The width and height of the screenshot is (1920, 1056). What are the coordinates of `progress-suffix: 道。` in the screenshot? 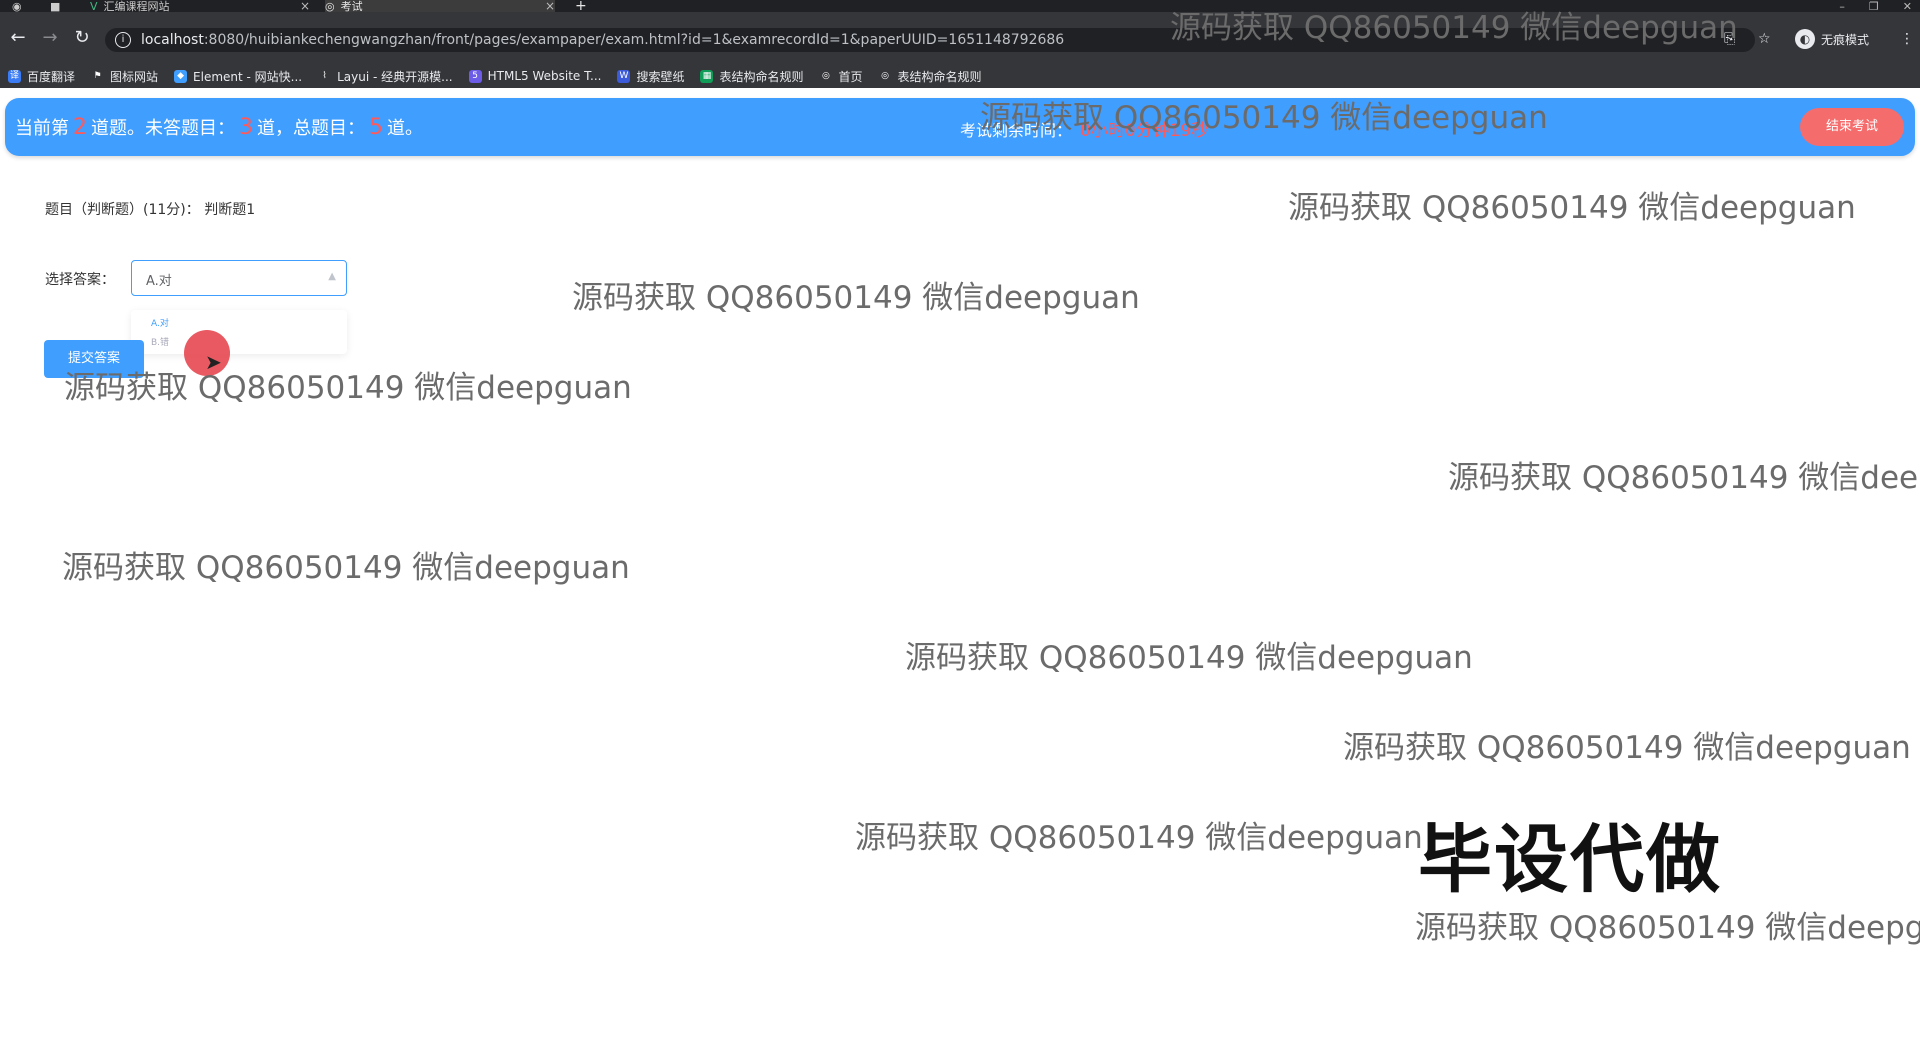 It's located at (405, 128).